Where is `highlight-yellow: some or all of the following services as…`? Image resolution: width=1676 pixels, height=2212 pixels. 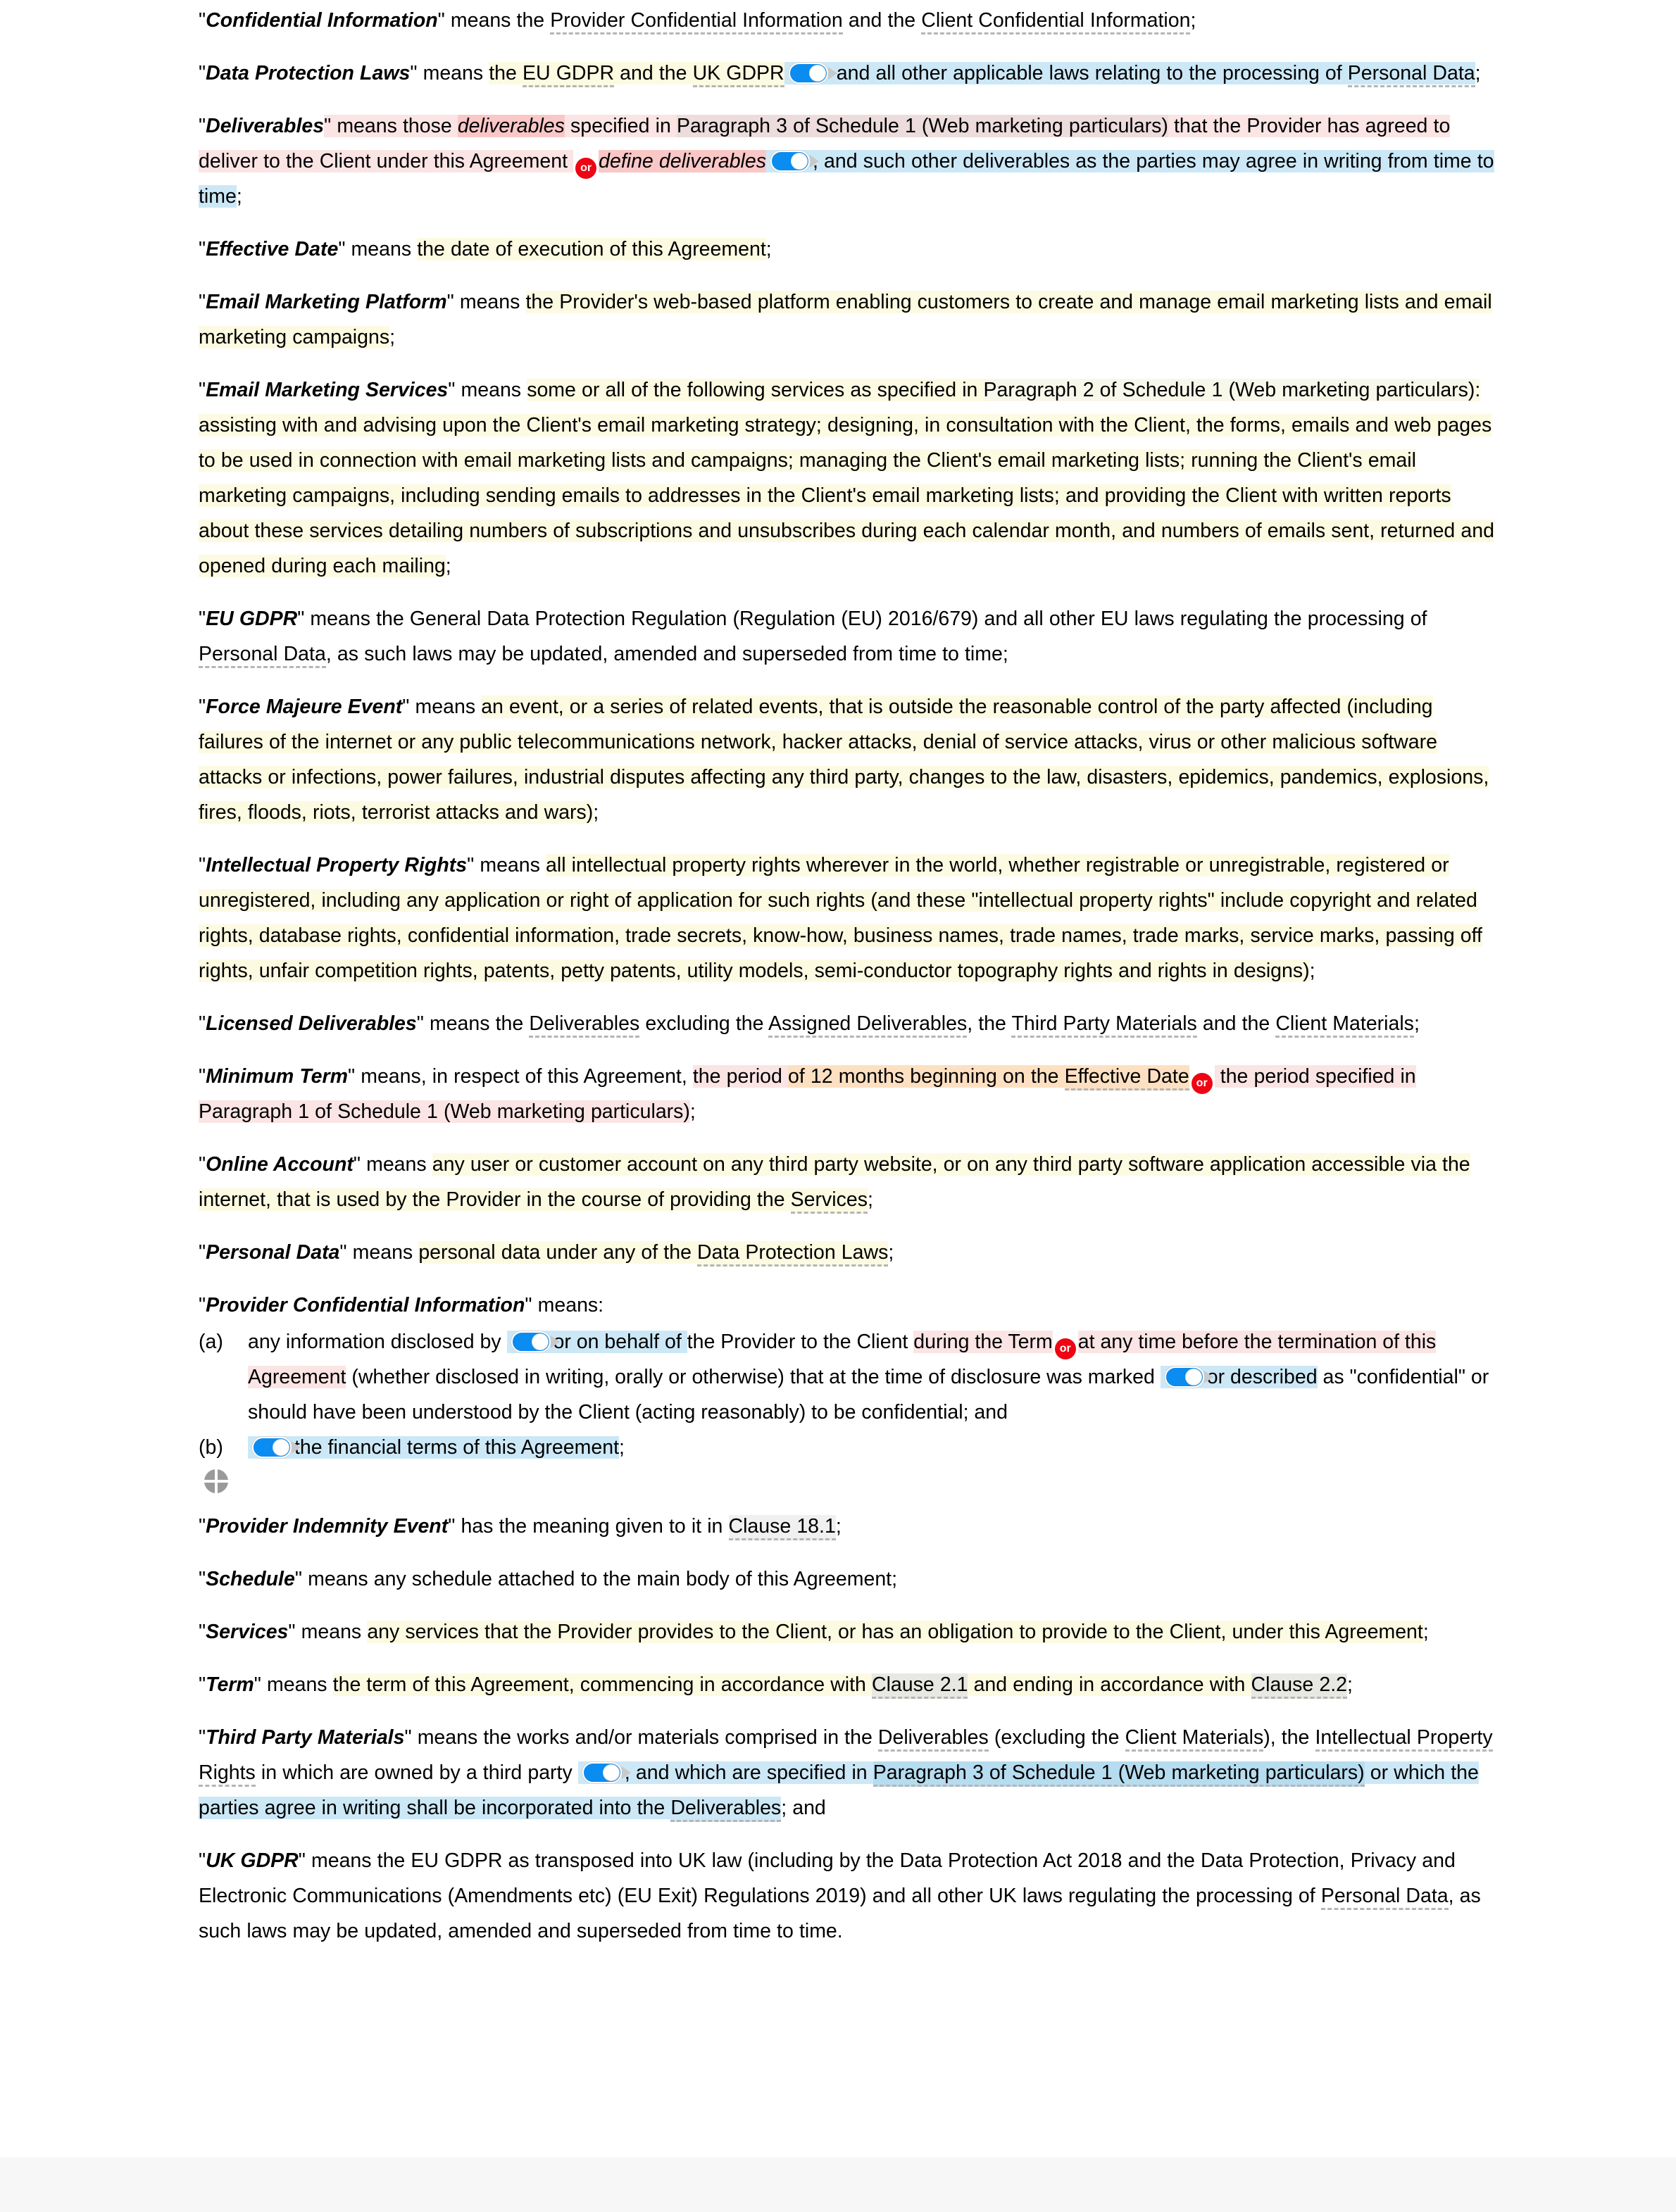 highlight-yellow: some or all of the following services as… is located at coordinates (756, 390).